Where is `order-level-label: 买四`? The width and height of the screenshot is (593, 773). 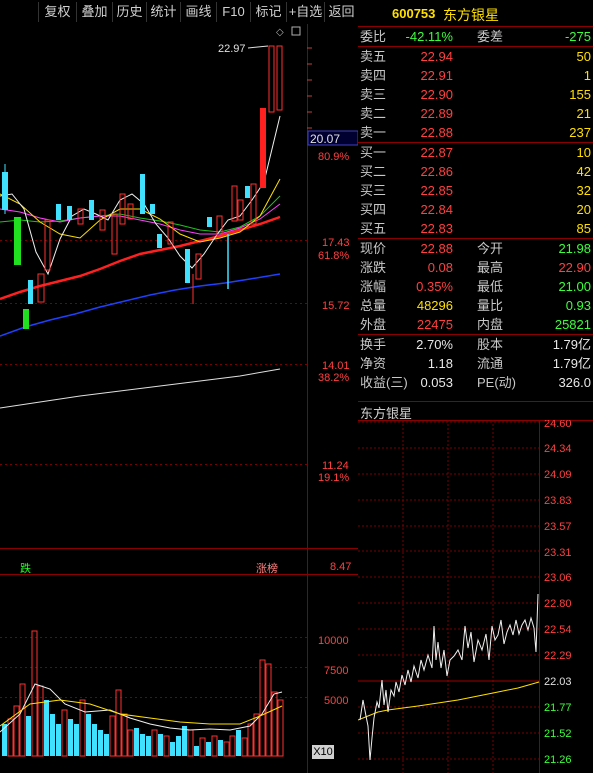
order-level-label: 买四 is located at coordinates (373, 209).